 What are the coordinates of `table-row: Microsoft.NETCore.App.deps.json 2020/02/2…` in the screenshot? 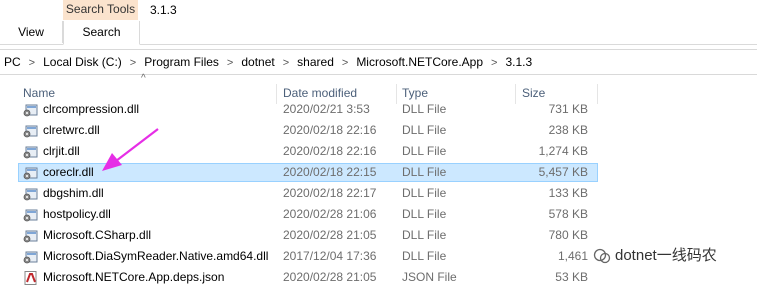 It's located at (378, 277).